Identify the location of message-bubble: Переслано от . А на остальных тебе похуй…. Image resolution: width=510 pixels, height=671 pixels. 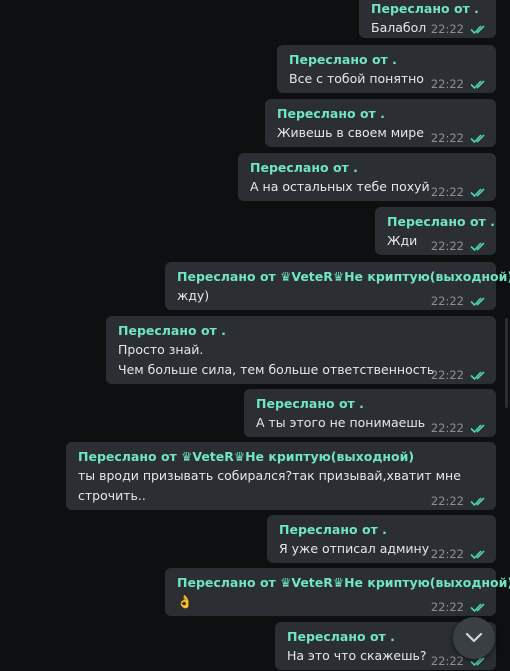
(367, 177).